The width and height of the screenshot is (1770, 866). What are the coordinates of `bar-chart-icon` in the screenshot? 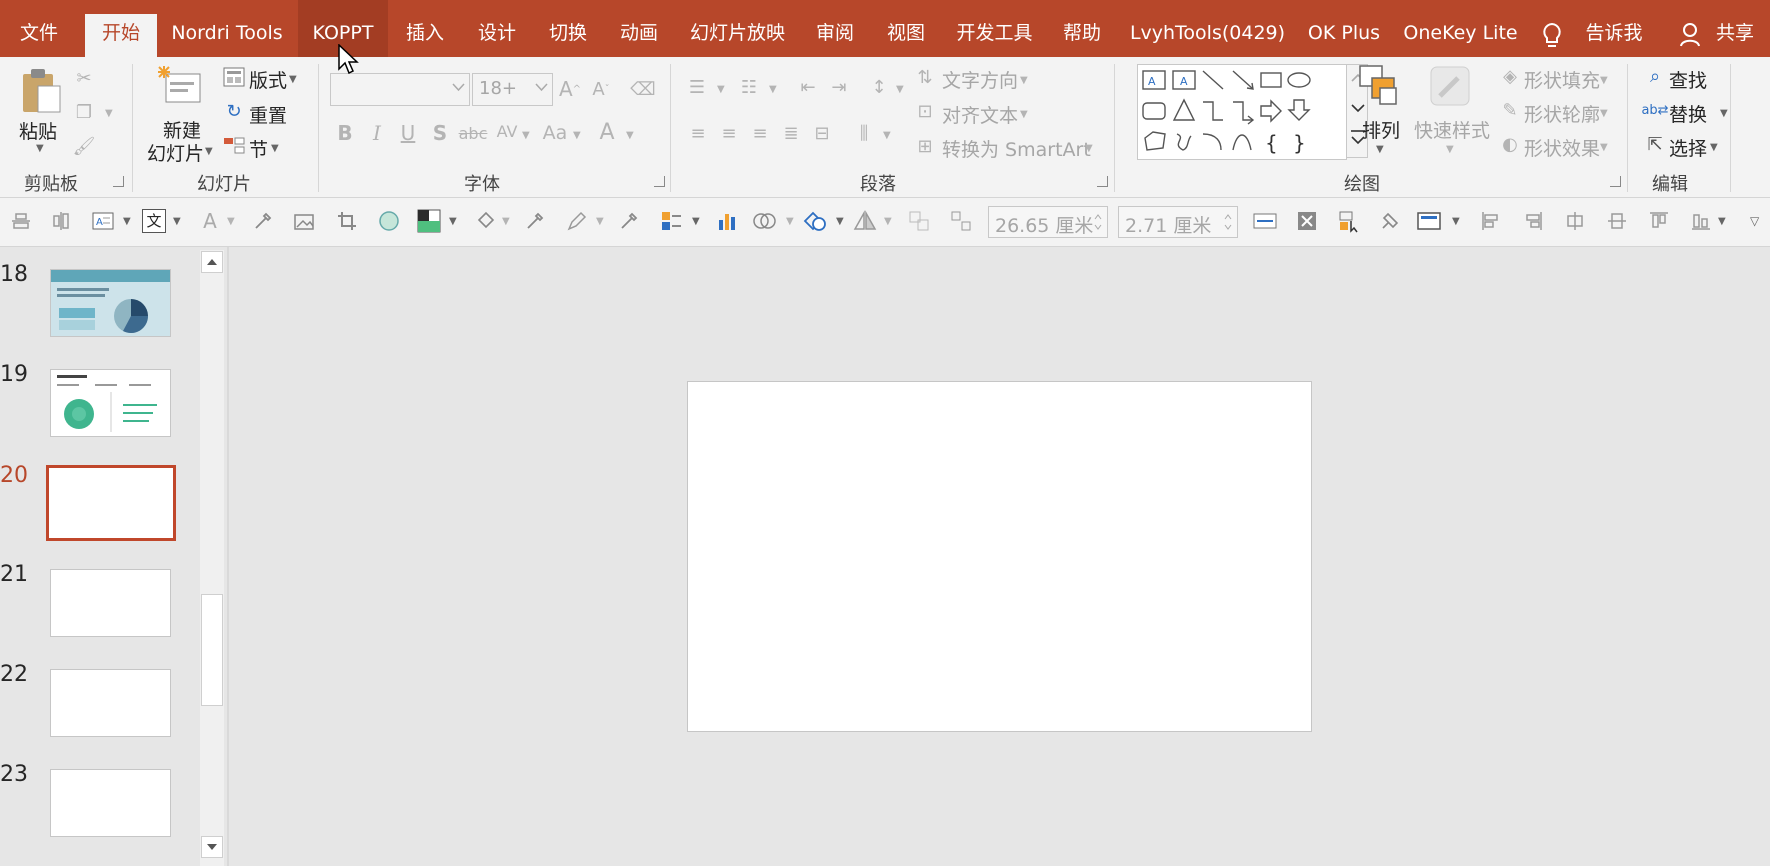 It's located at (727, 221).